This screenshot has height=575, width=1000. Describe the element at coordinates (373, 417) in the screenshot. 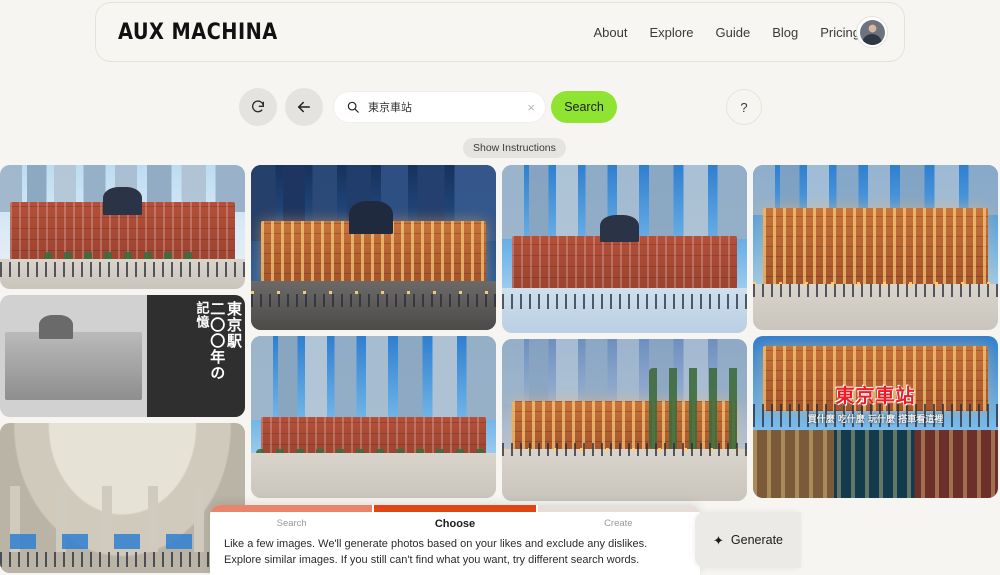

I see `image-tile-tokyo-station-plaza-skyscrapers` at that location.